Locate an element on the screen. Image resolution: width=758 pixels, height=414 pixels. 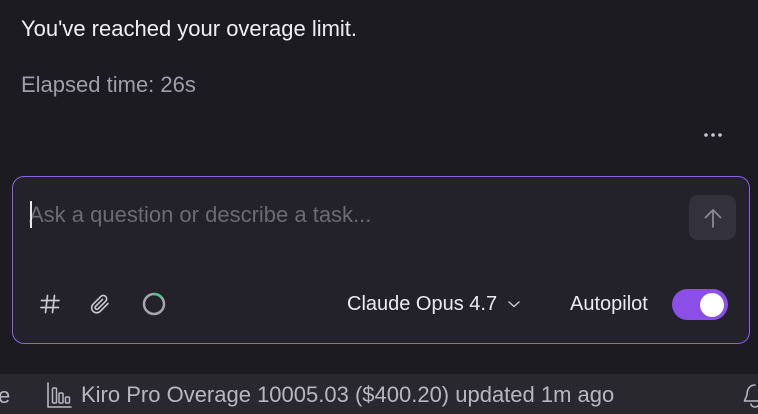
model-selector: Claude Opus 4.7 is located at coordinates (434, 304).